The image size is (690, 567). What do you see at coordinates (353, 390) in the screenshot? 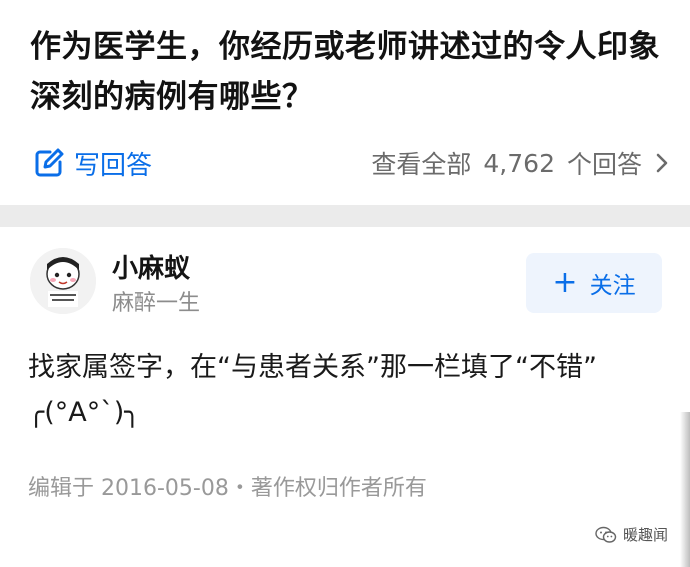
I see `answer-body: 找家属签字，在“与患者关系”那一栏填了“不错” ╭(°A°`)╮` at bounding box center [353, 390].